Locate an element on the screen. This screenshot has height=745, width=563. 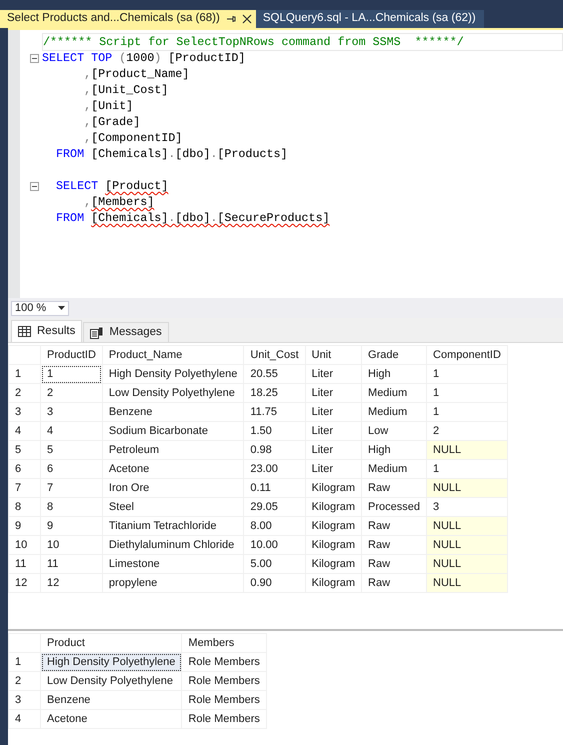
table-cell: 12 is located at coordinates (71, 583).